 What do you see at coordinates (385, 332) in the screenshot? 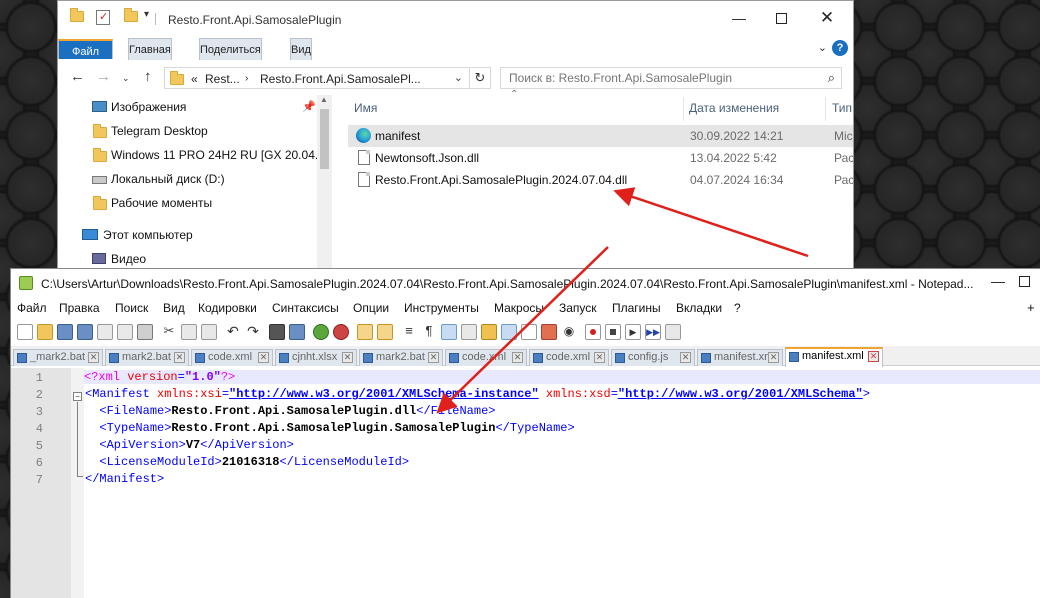
I see `sync-horizontal-icon` at bounding box center [385, 332].